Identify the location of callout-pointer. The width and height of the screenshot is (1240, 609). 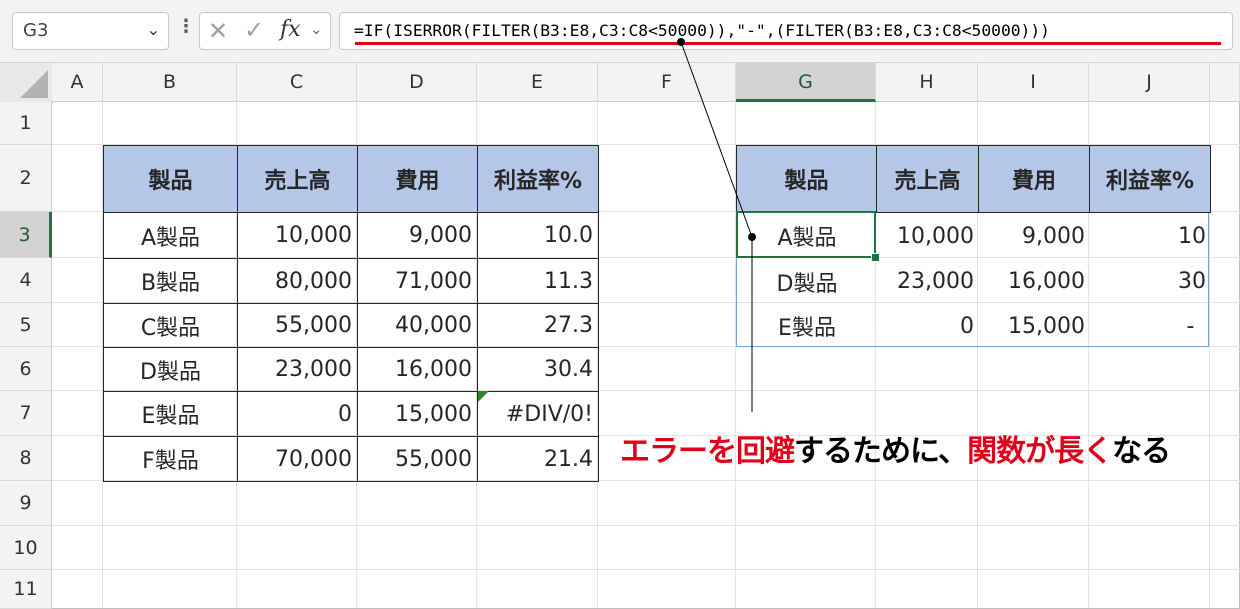
(716, 225).